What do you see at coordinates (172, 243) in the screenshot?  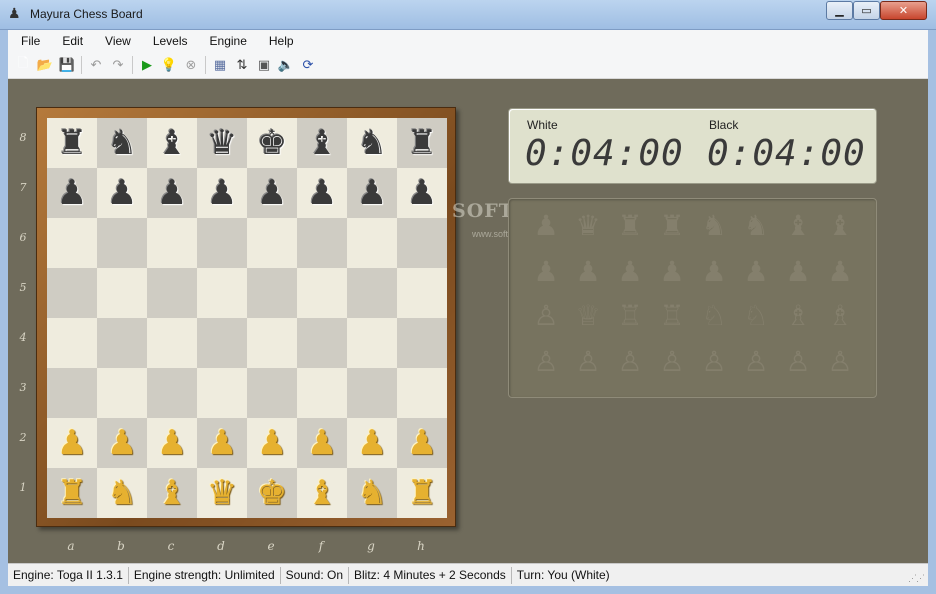 I see `square-c6` at bounding box center [172, 243].